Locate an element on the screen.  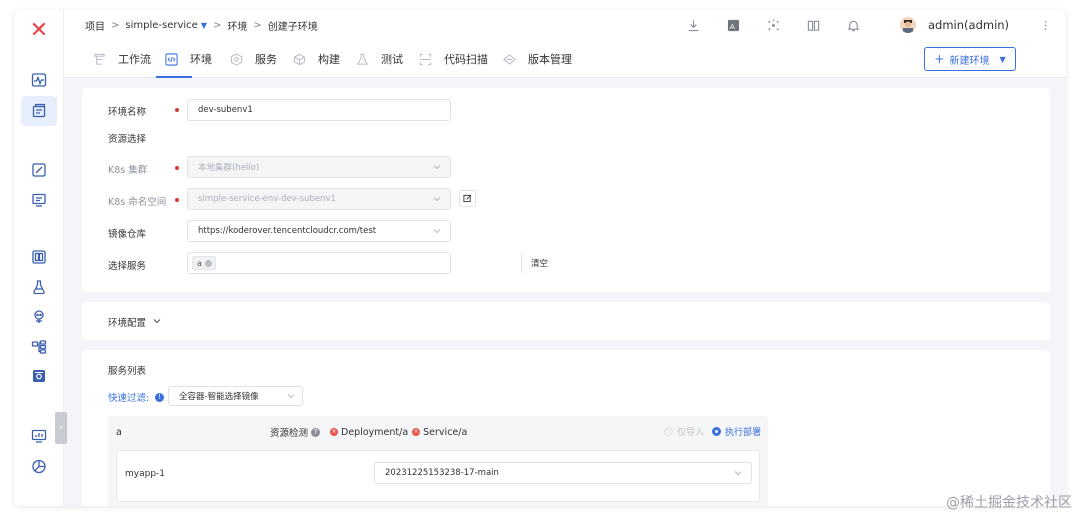
plus-icon: + is located at coordinates (939, 59).